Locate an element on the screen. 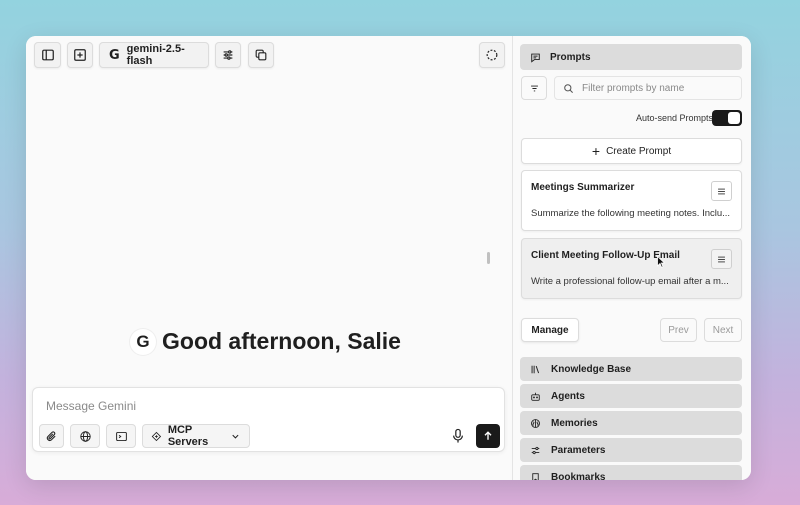 This screenshot has height=505, width=800. filter-prompts-input is located at coordinates (657, 88).